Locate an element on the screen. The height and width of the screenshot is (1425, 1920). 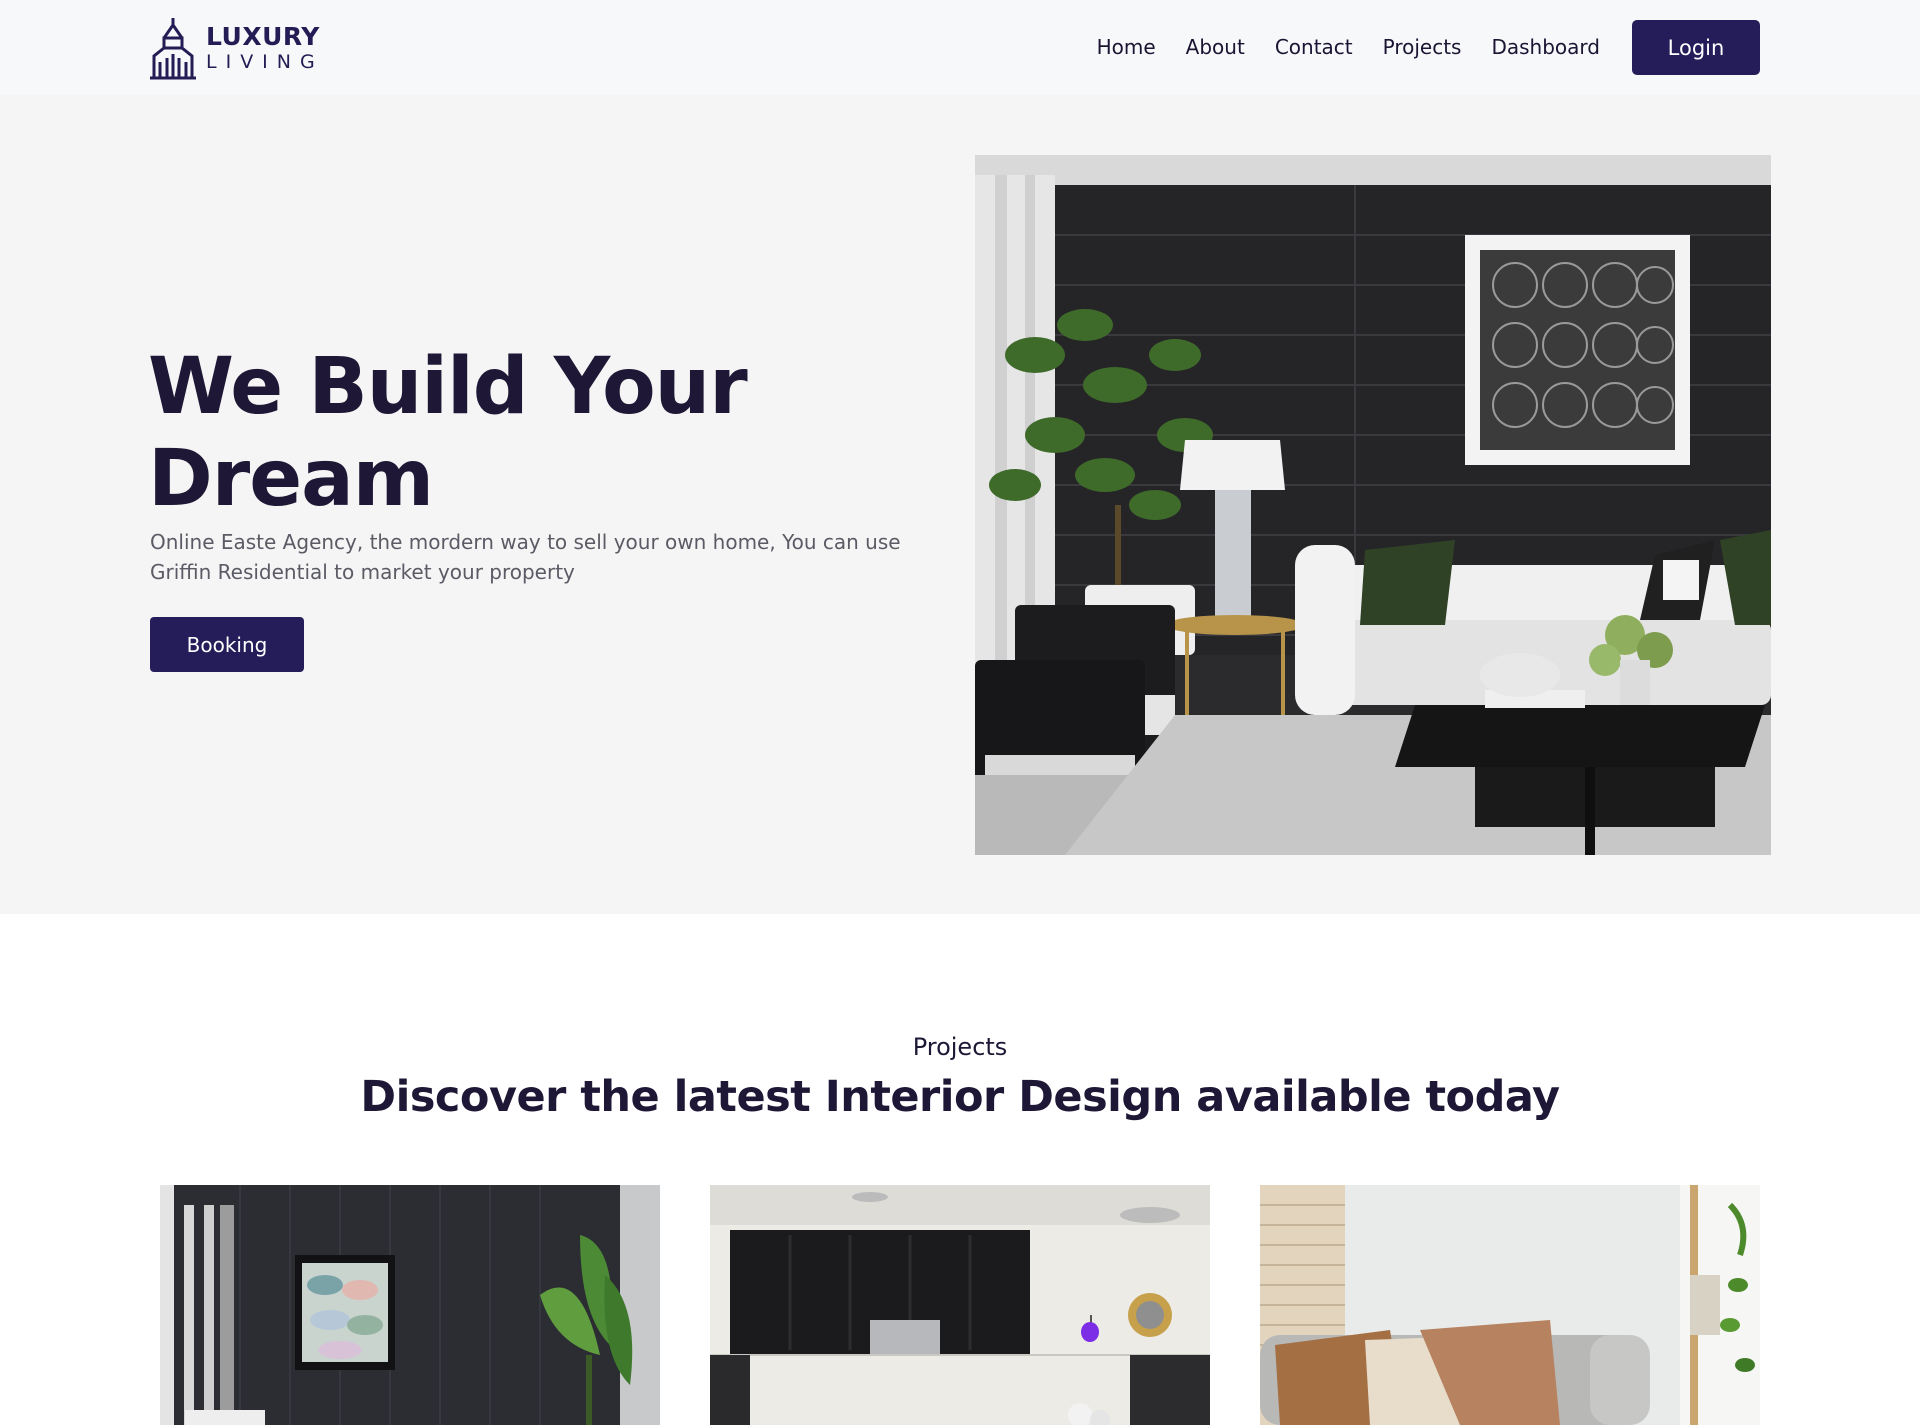
login-button: Login is located at coordinates (1696, 47).